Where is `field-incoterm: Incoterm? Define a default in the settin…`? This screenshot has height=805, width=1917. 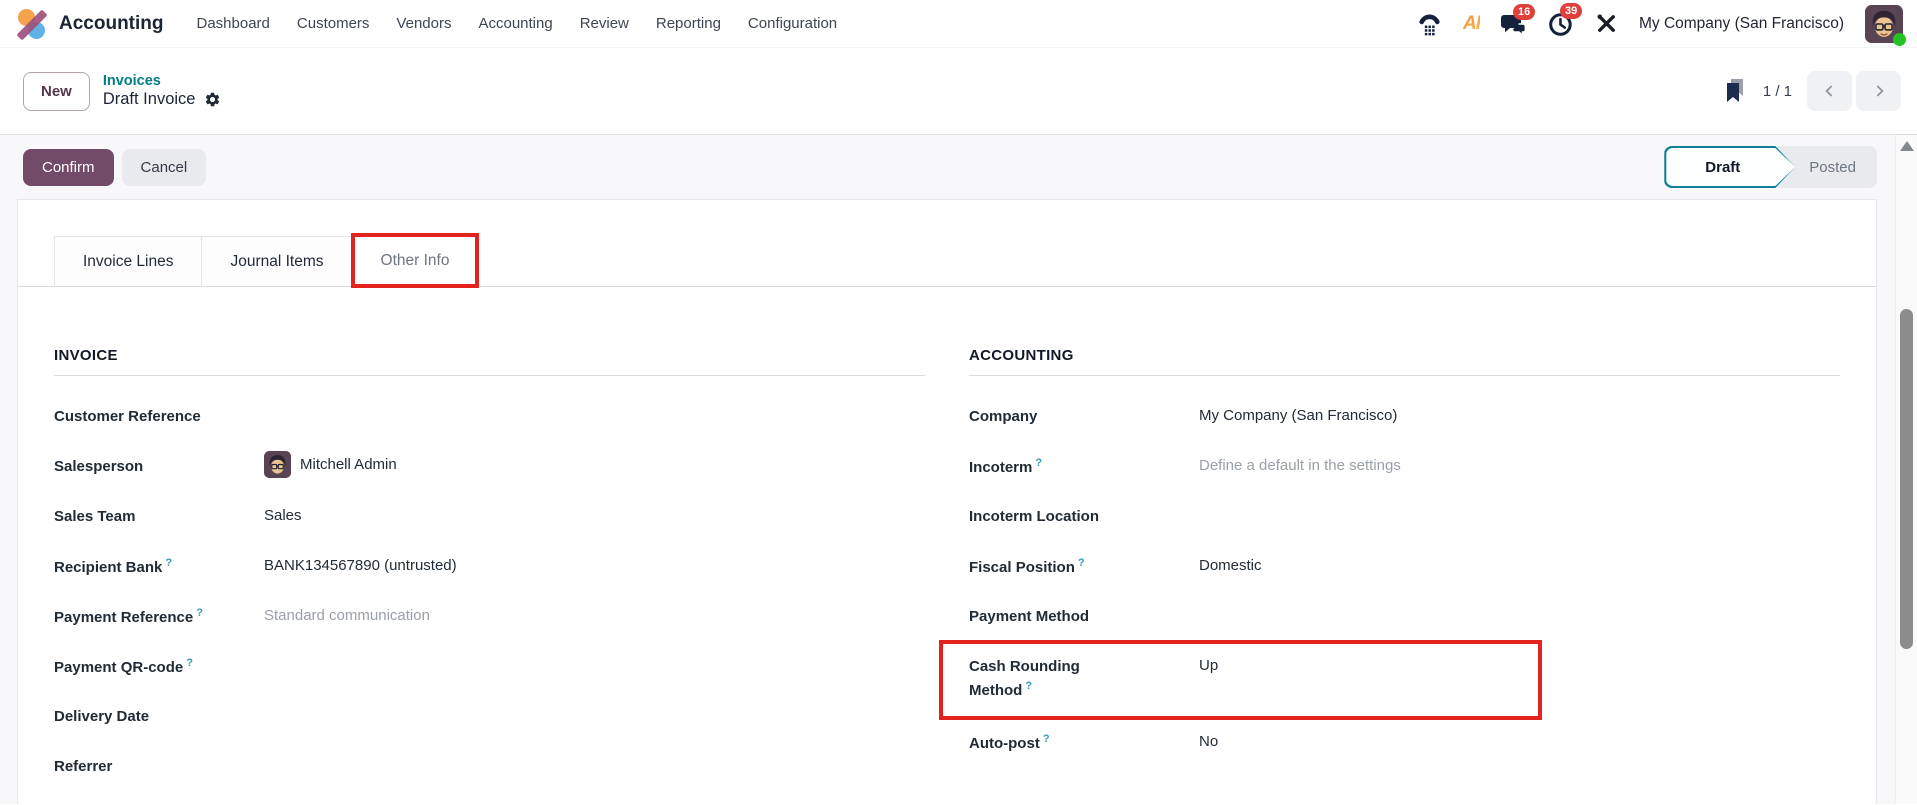
field-incoterm: Incoterm? Define a default in the settin… is located at coordinates (1404, 473).